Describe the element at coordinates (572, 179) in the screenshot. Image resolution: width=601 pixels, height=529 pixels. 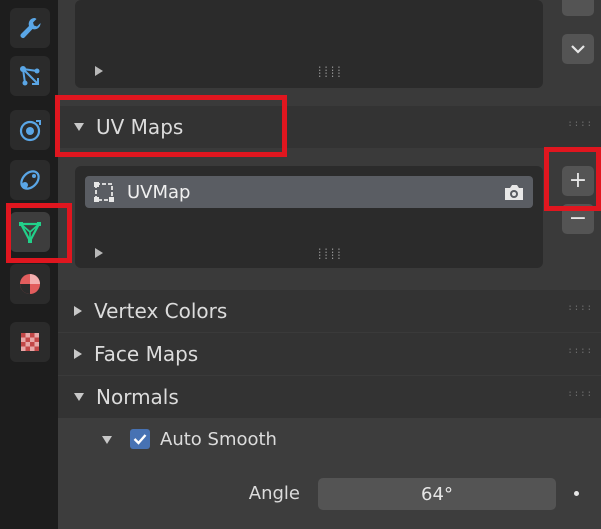
I see `highlight-add-button` at that location.